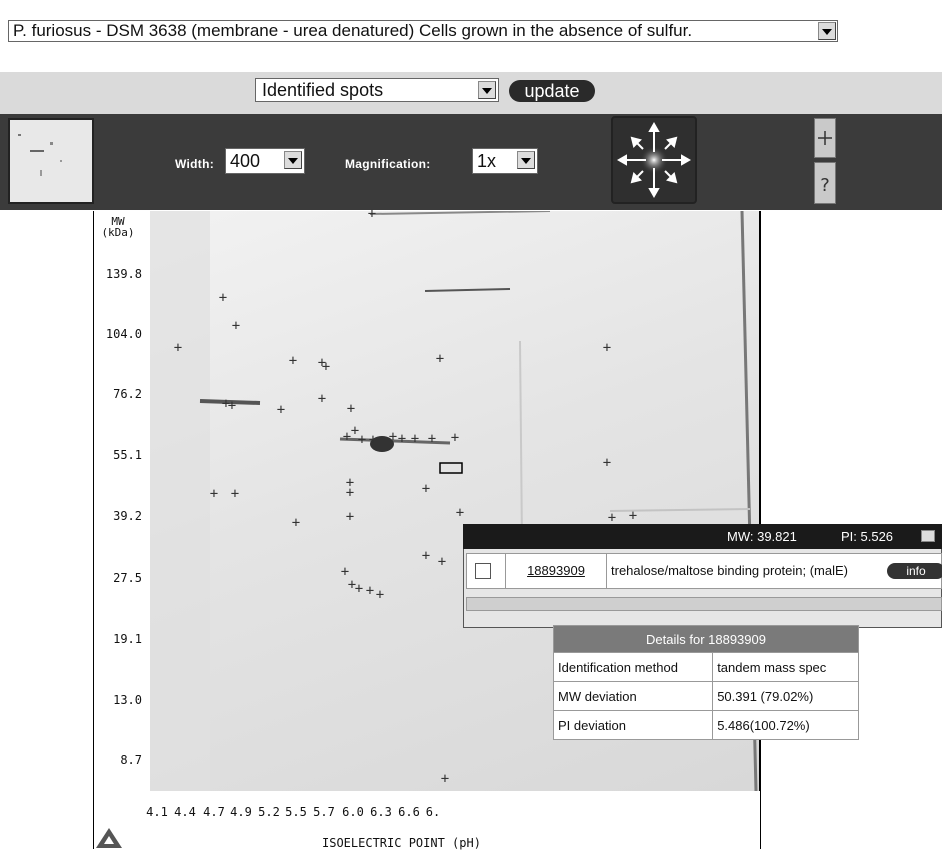 This screenshot has height=850, width=942. I want to click on pi-axis-title: ISOELECTRIC POINT (pH), so click(401, 843).